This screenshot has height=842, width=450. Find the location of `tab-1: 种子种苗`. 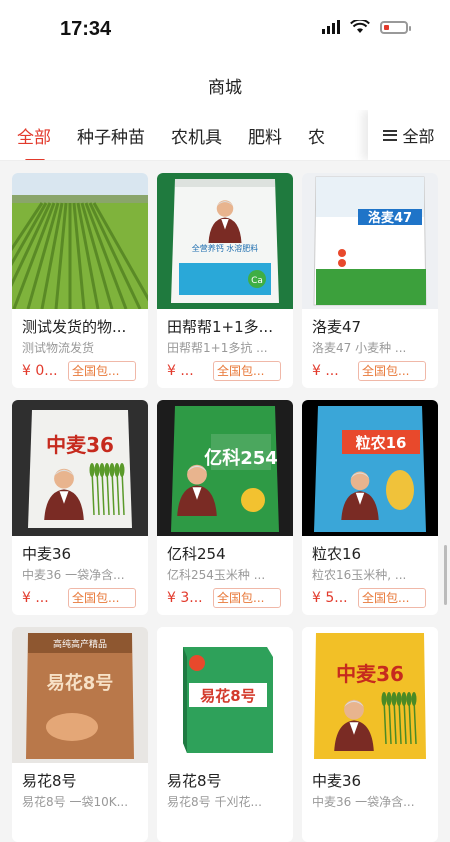

tab-1: 种子种苗 is located at coordinates (111, 135).